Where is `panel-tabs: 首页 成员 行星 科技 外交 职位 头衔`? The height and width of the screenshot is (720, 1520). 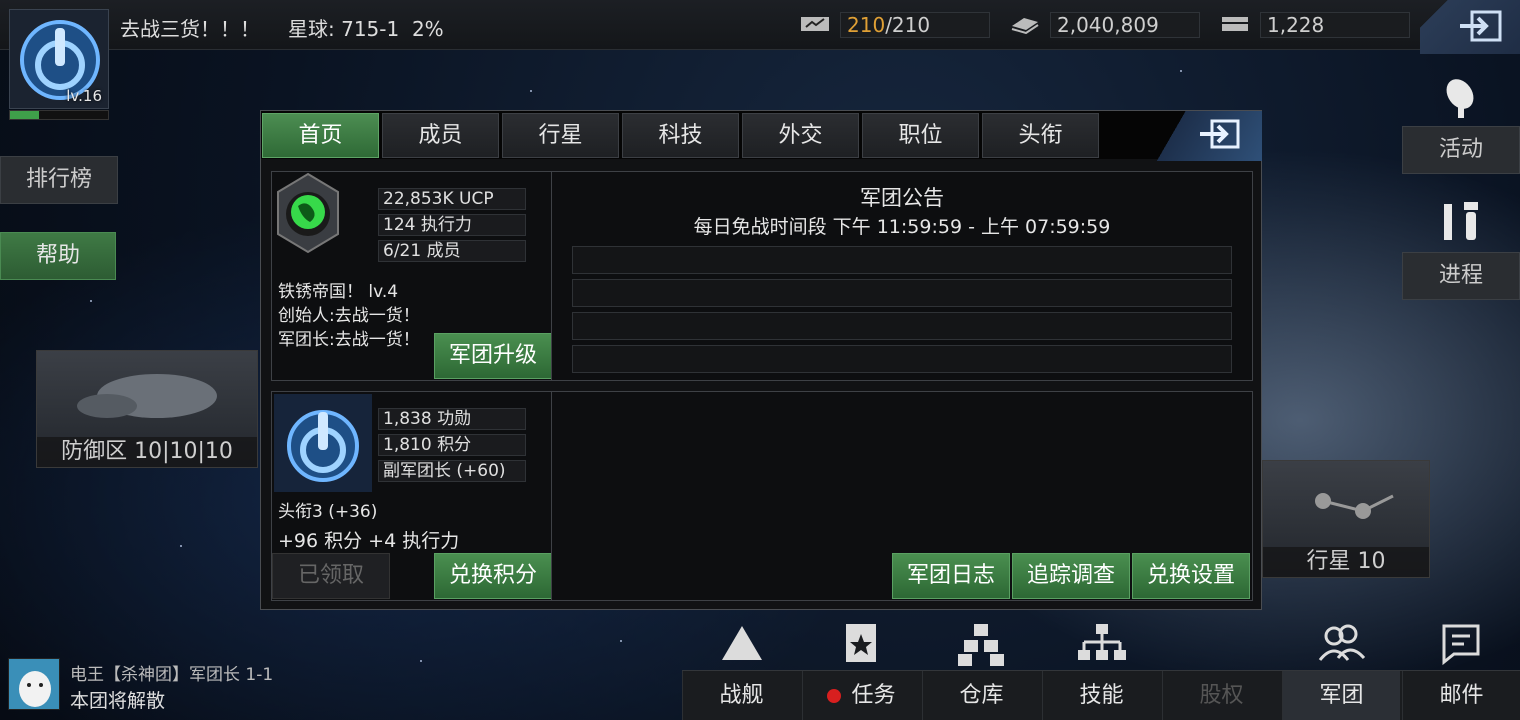
panel-tabs: 首页 成员 行星 科技 外交 职位 头衔 is located at coordinates (761, 136).